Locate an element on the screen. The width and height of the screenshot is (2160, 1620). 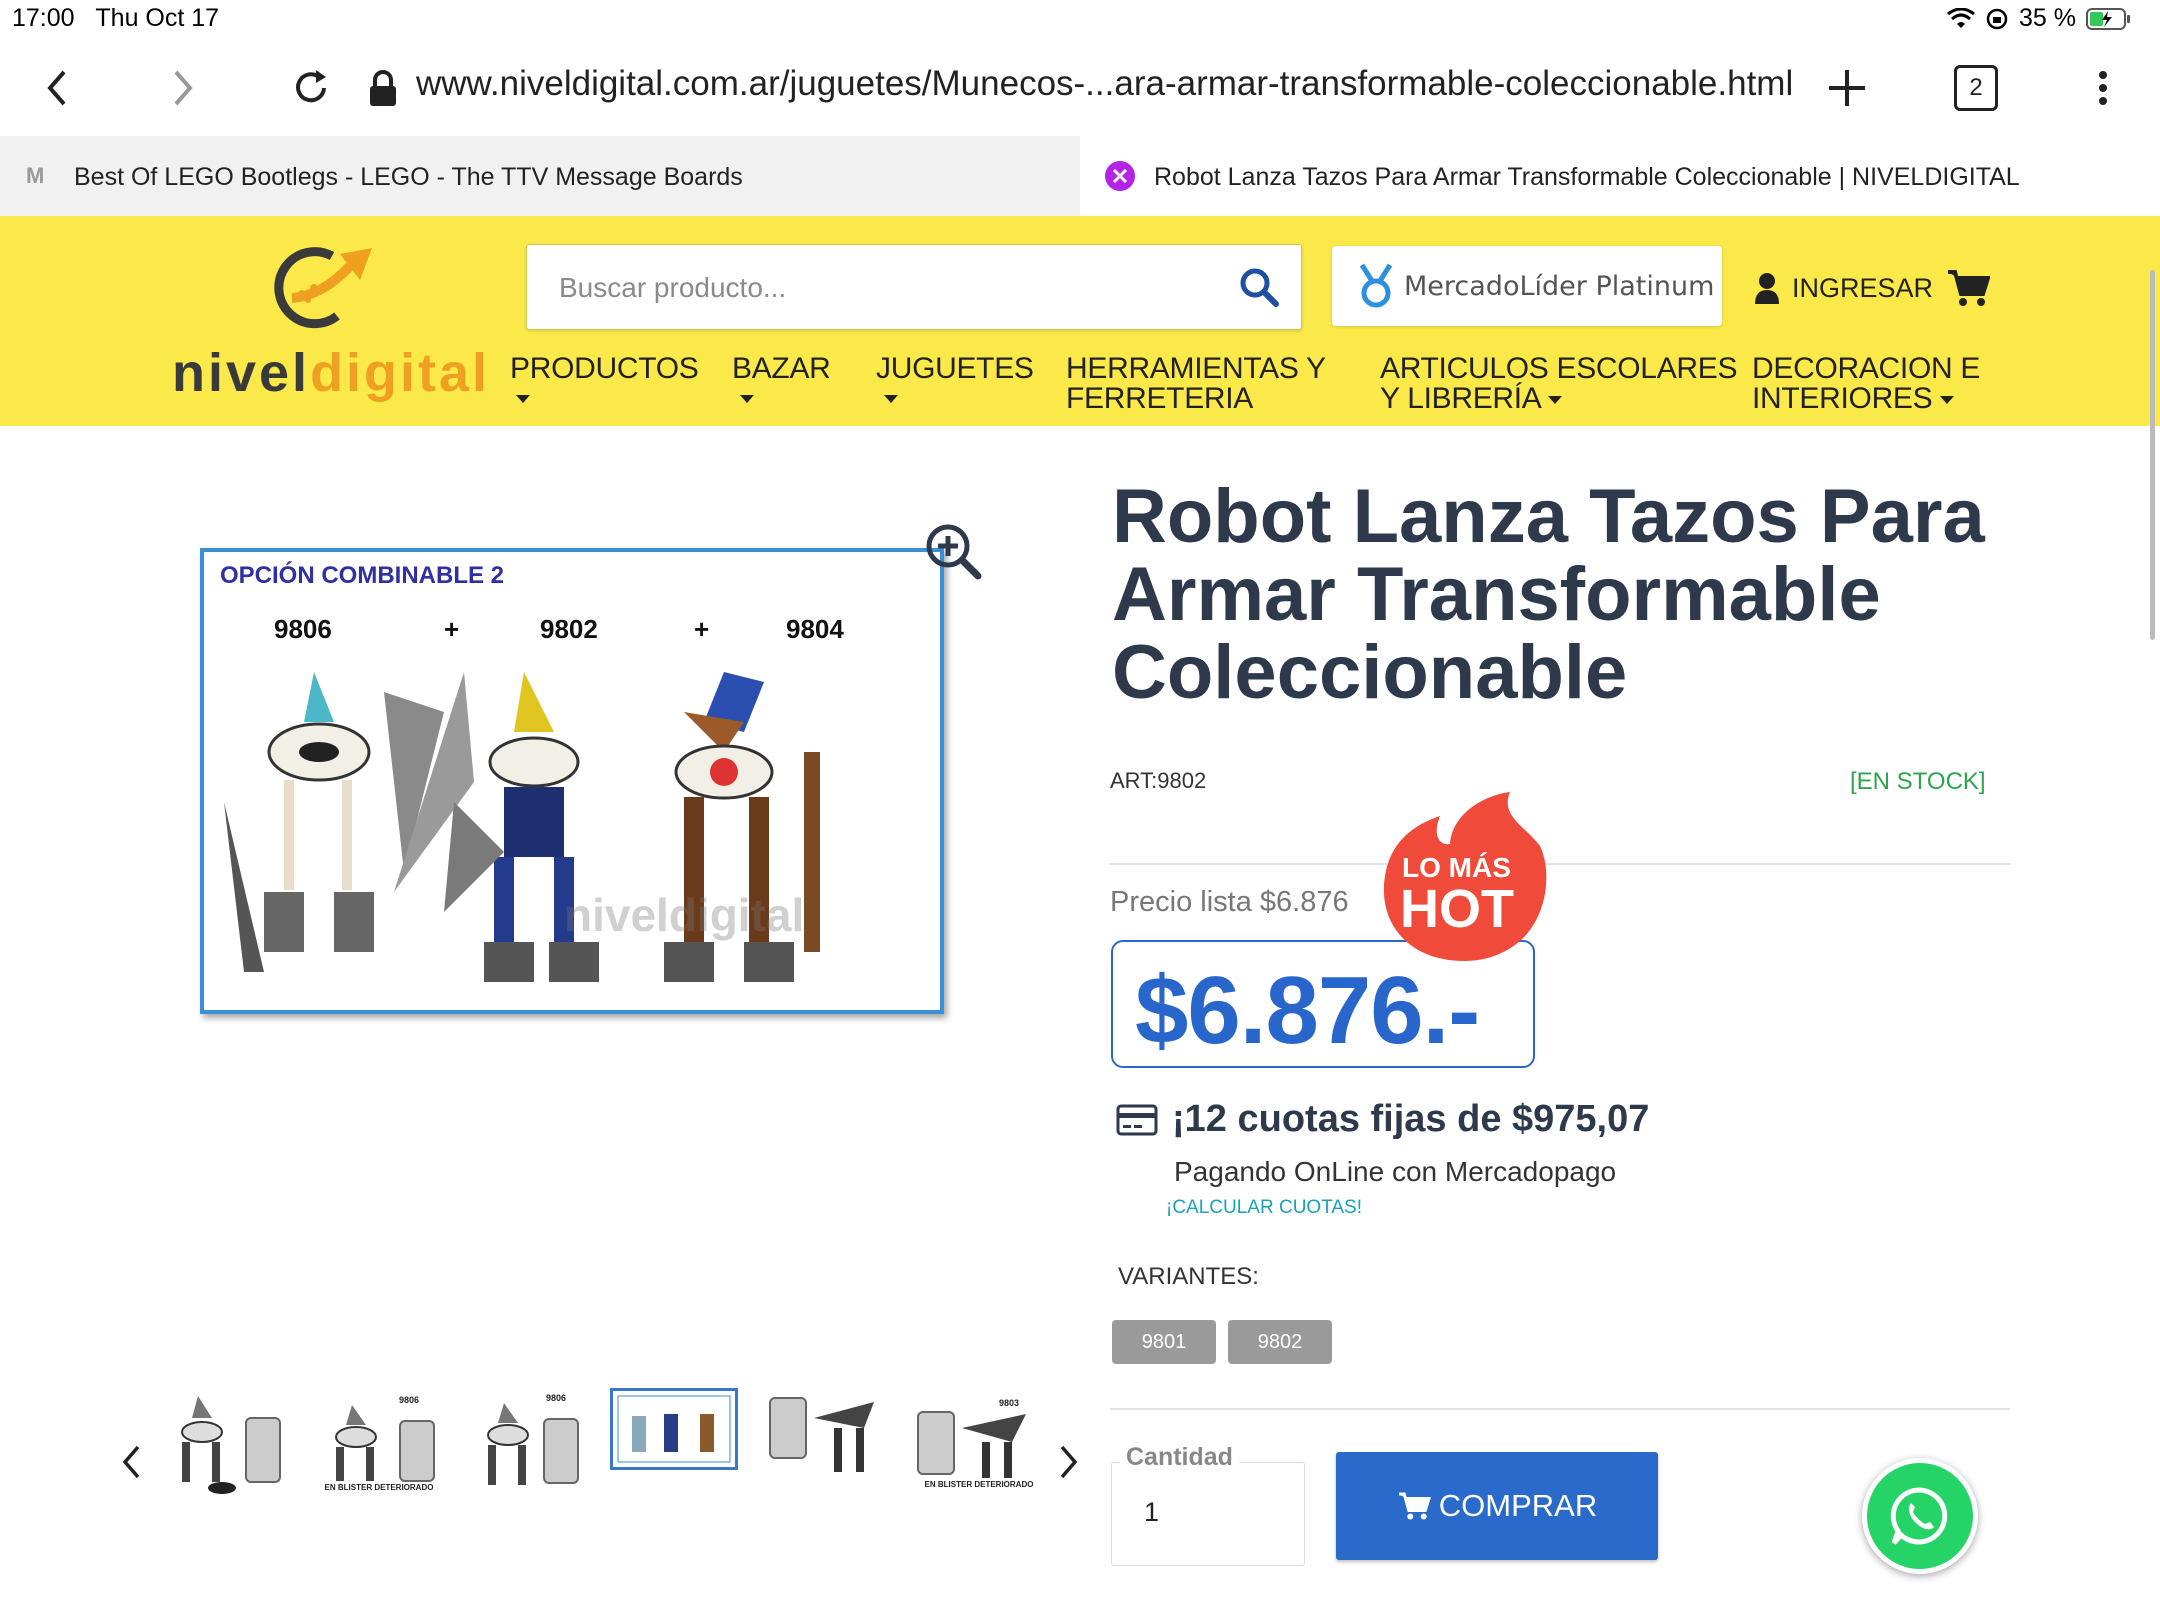
chevron-left-icon is located at coordinates (56, 88).